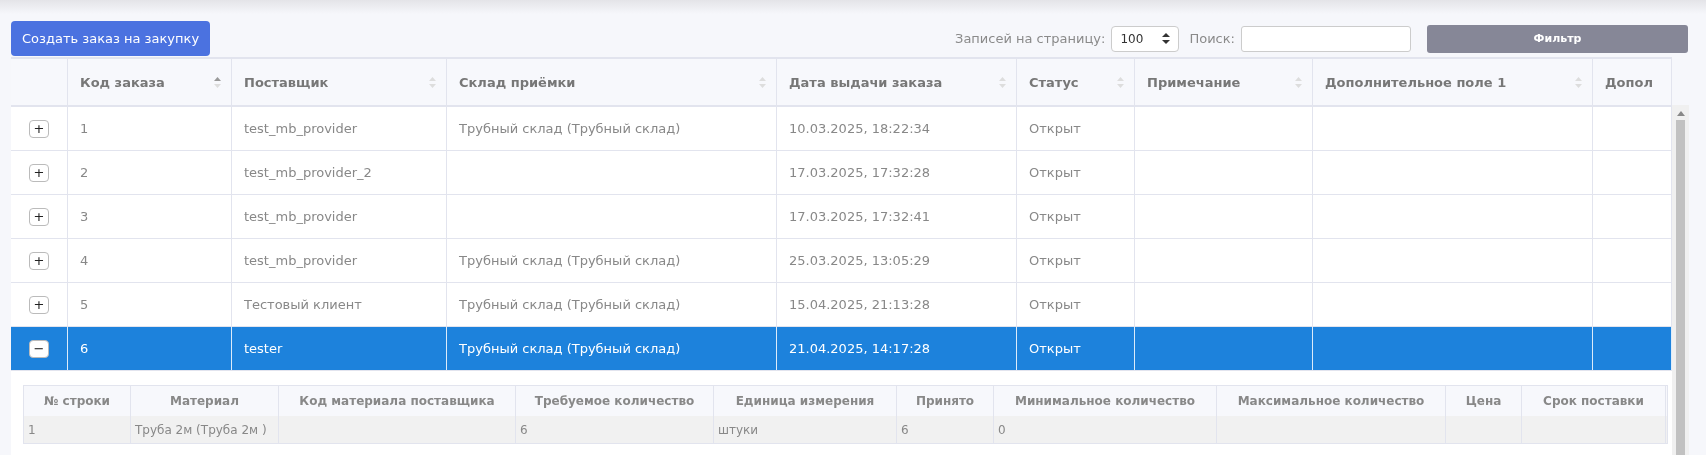 This screenshot has width=1706, height=455. What do you see at coordinates (805, 401) in the screenshot?
I see `column-header: Единица измерения` at bounding box center [805, 401].